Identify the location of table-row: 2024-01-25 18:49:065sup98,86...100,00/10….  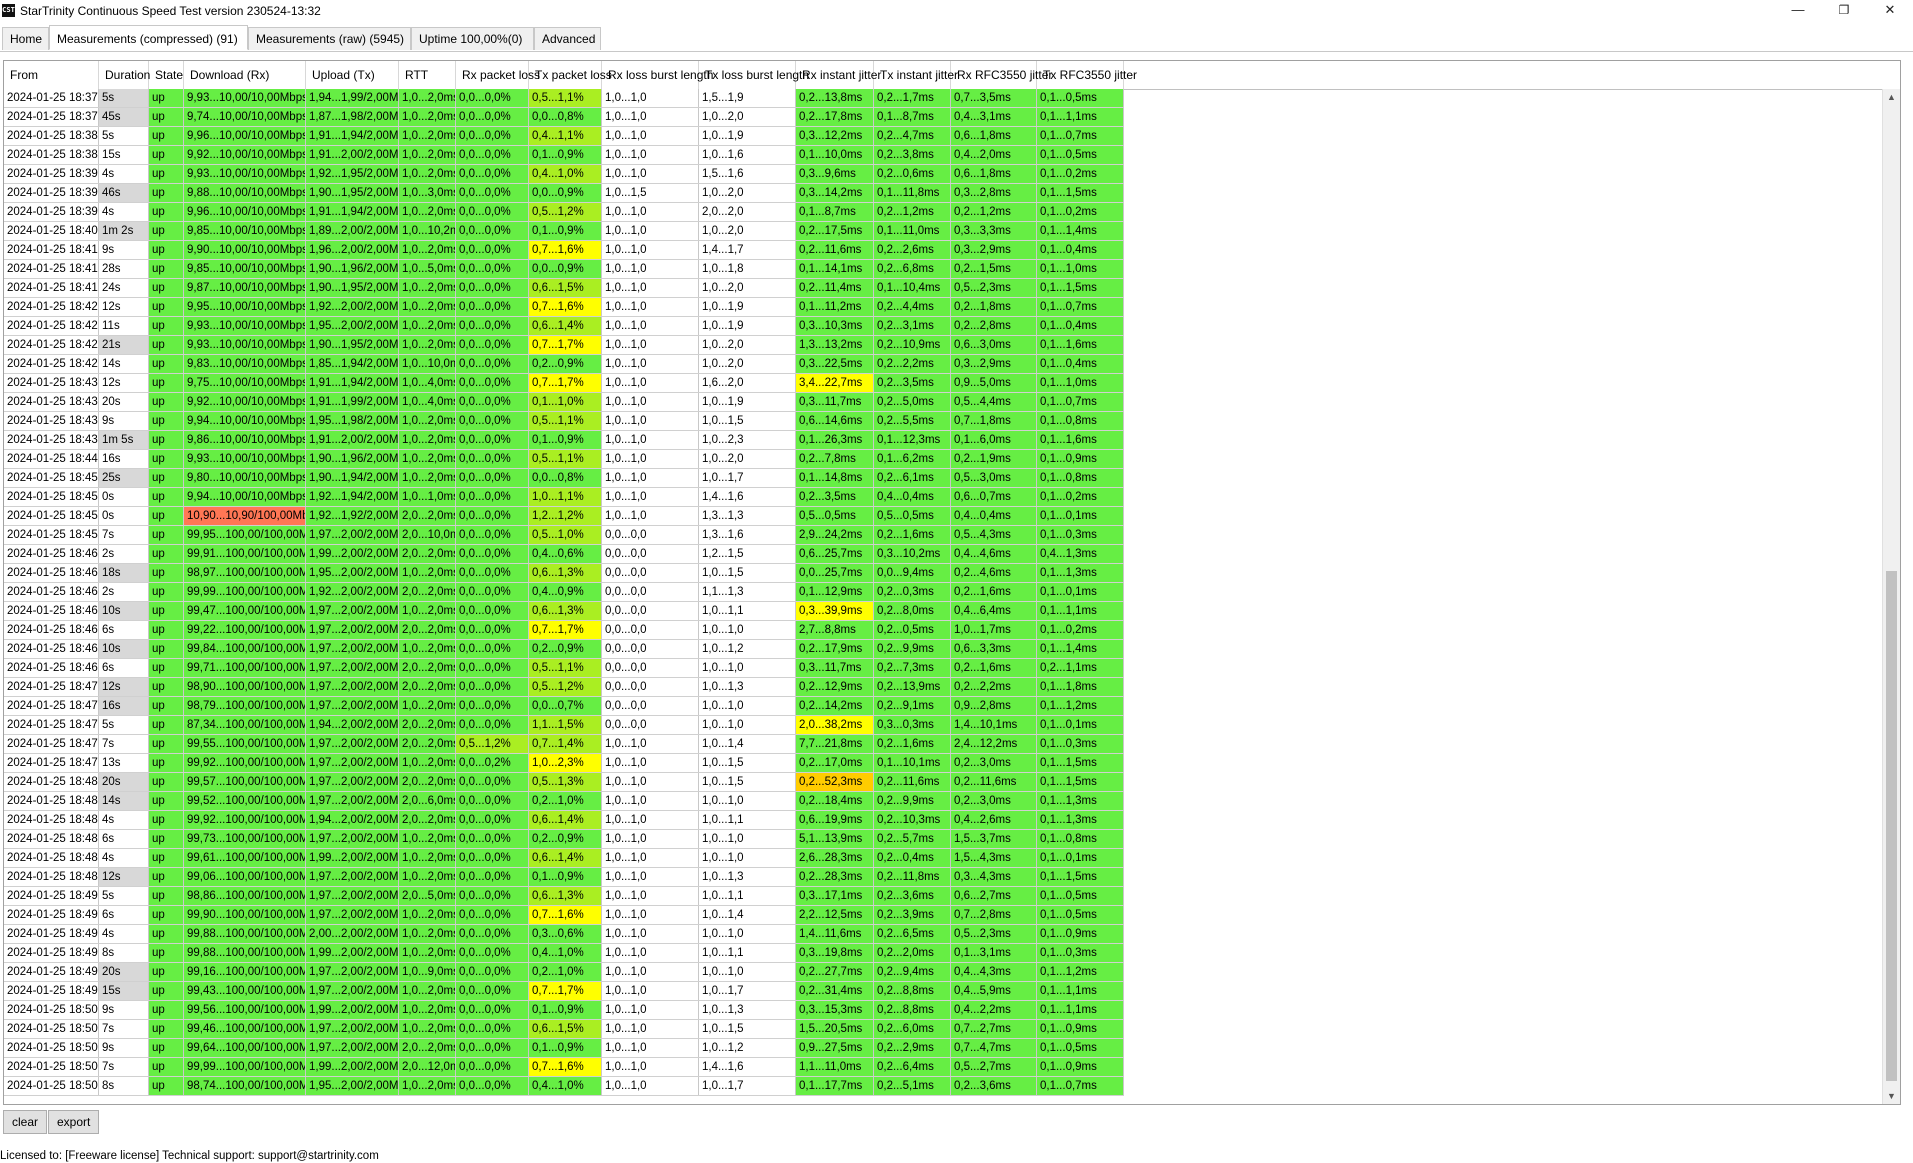
(564, 896).